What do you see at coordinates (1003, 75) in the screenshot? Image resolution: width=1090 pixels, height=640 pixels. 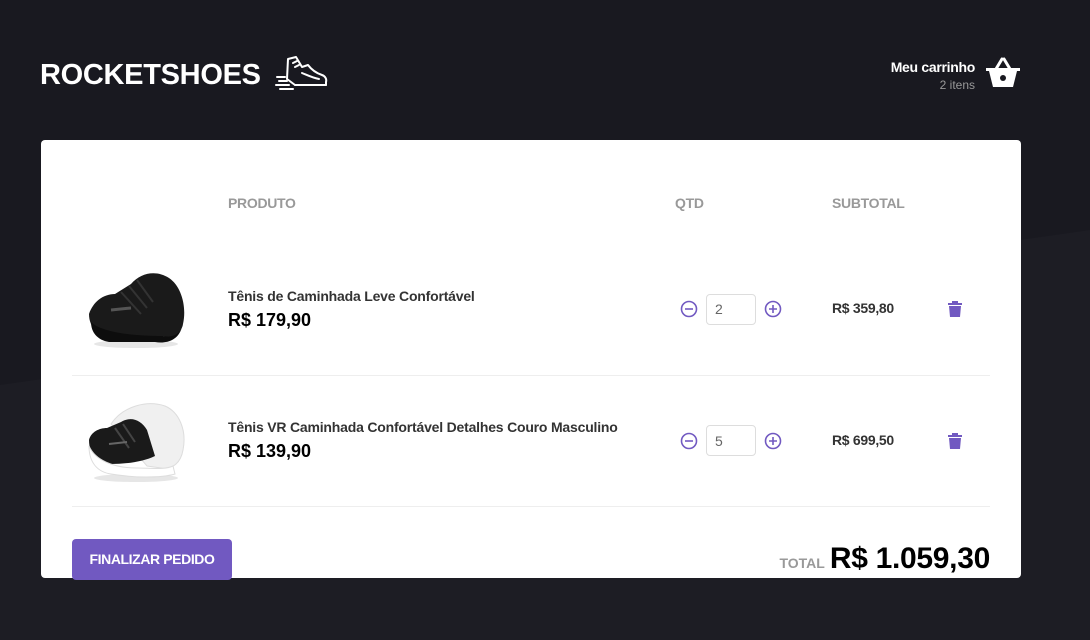 I see `shopping-basket-icon` at bounding box center [1003, 75].